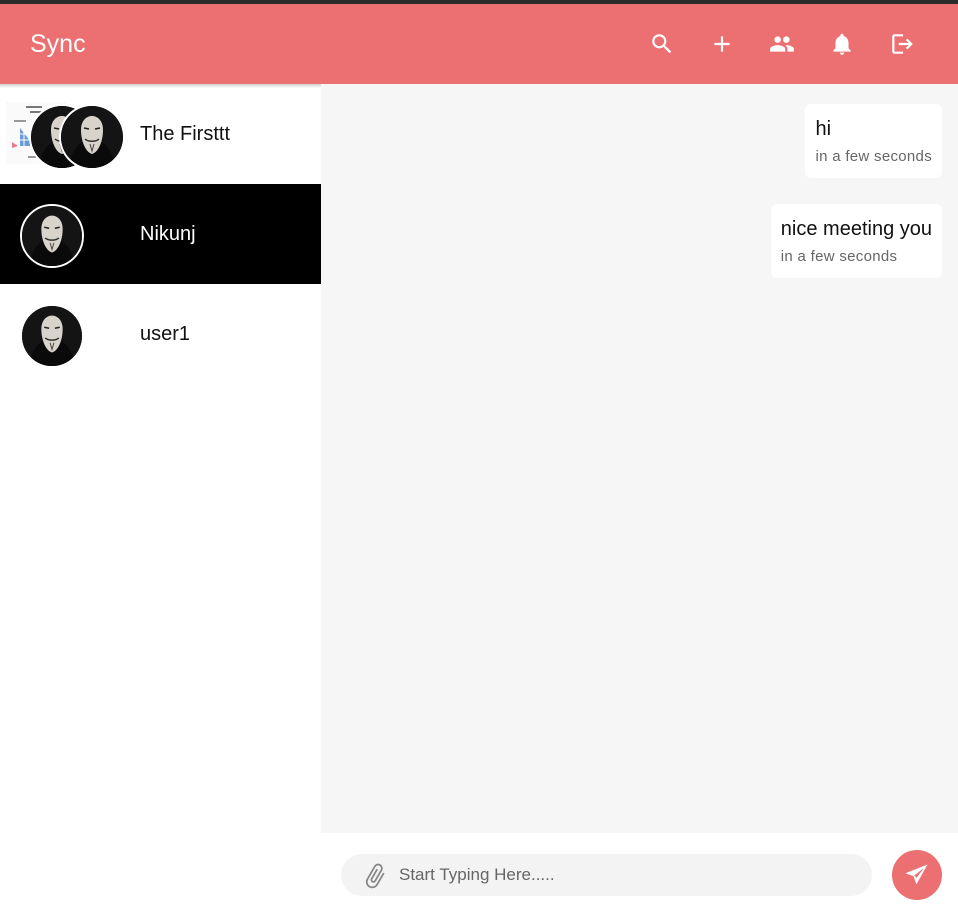  Describe the element at coordinates (856, 241) in the screenshot. I see `message-bubble: nice meeting you in a few seconds` at that location.